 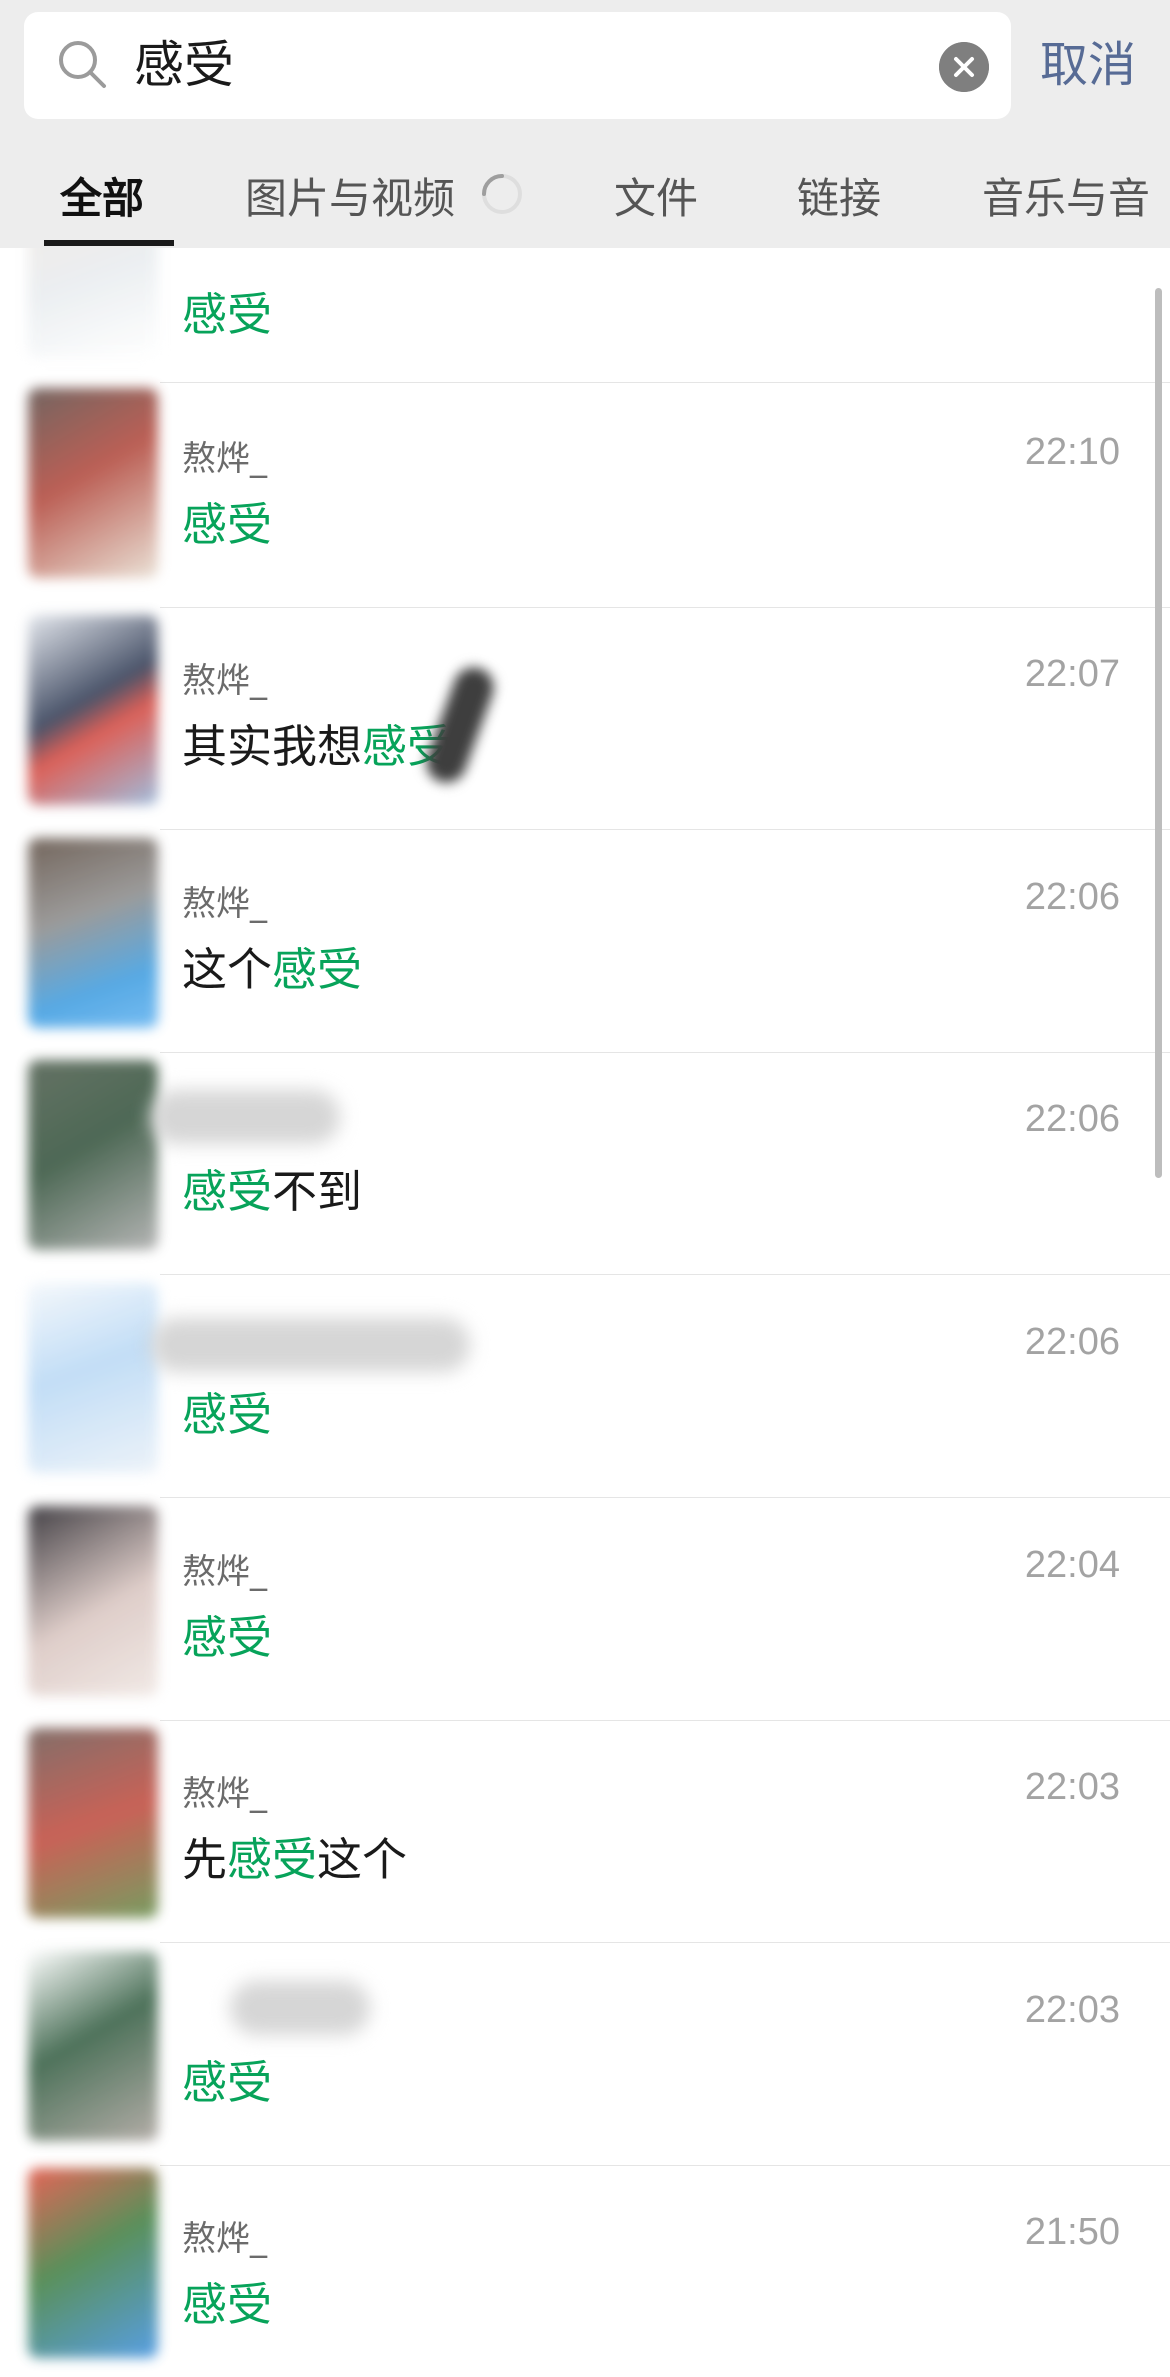 What do you see at coordinates (656, 199) in the screenshot?
I see `tab-files: 文件` at bounding box center [656, 199].